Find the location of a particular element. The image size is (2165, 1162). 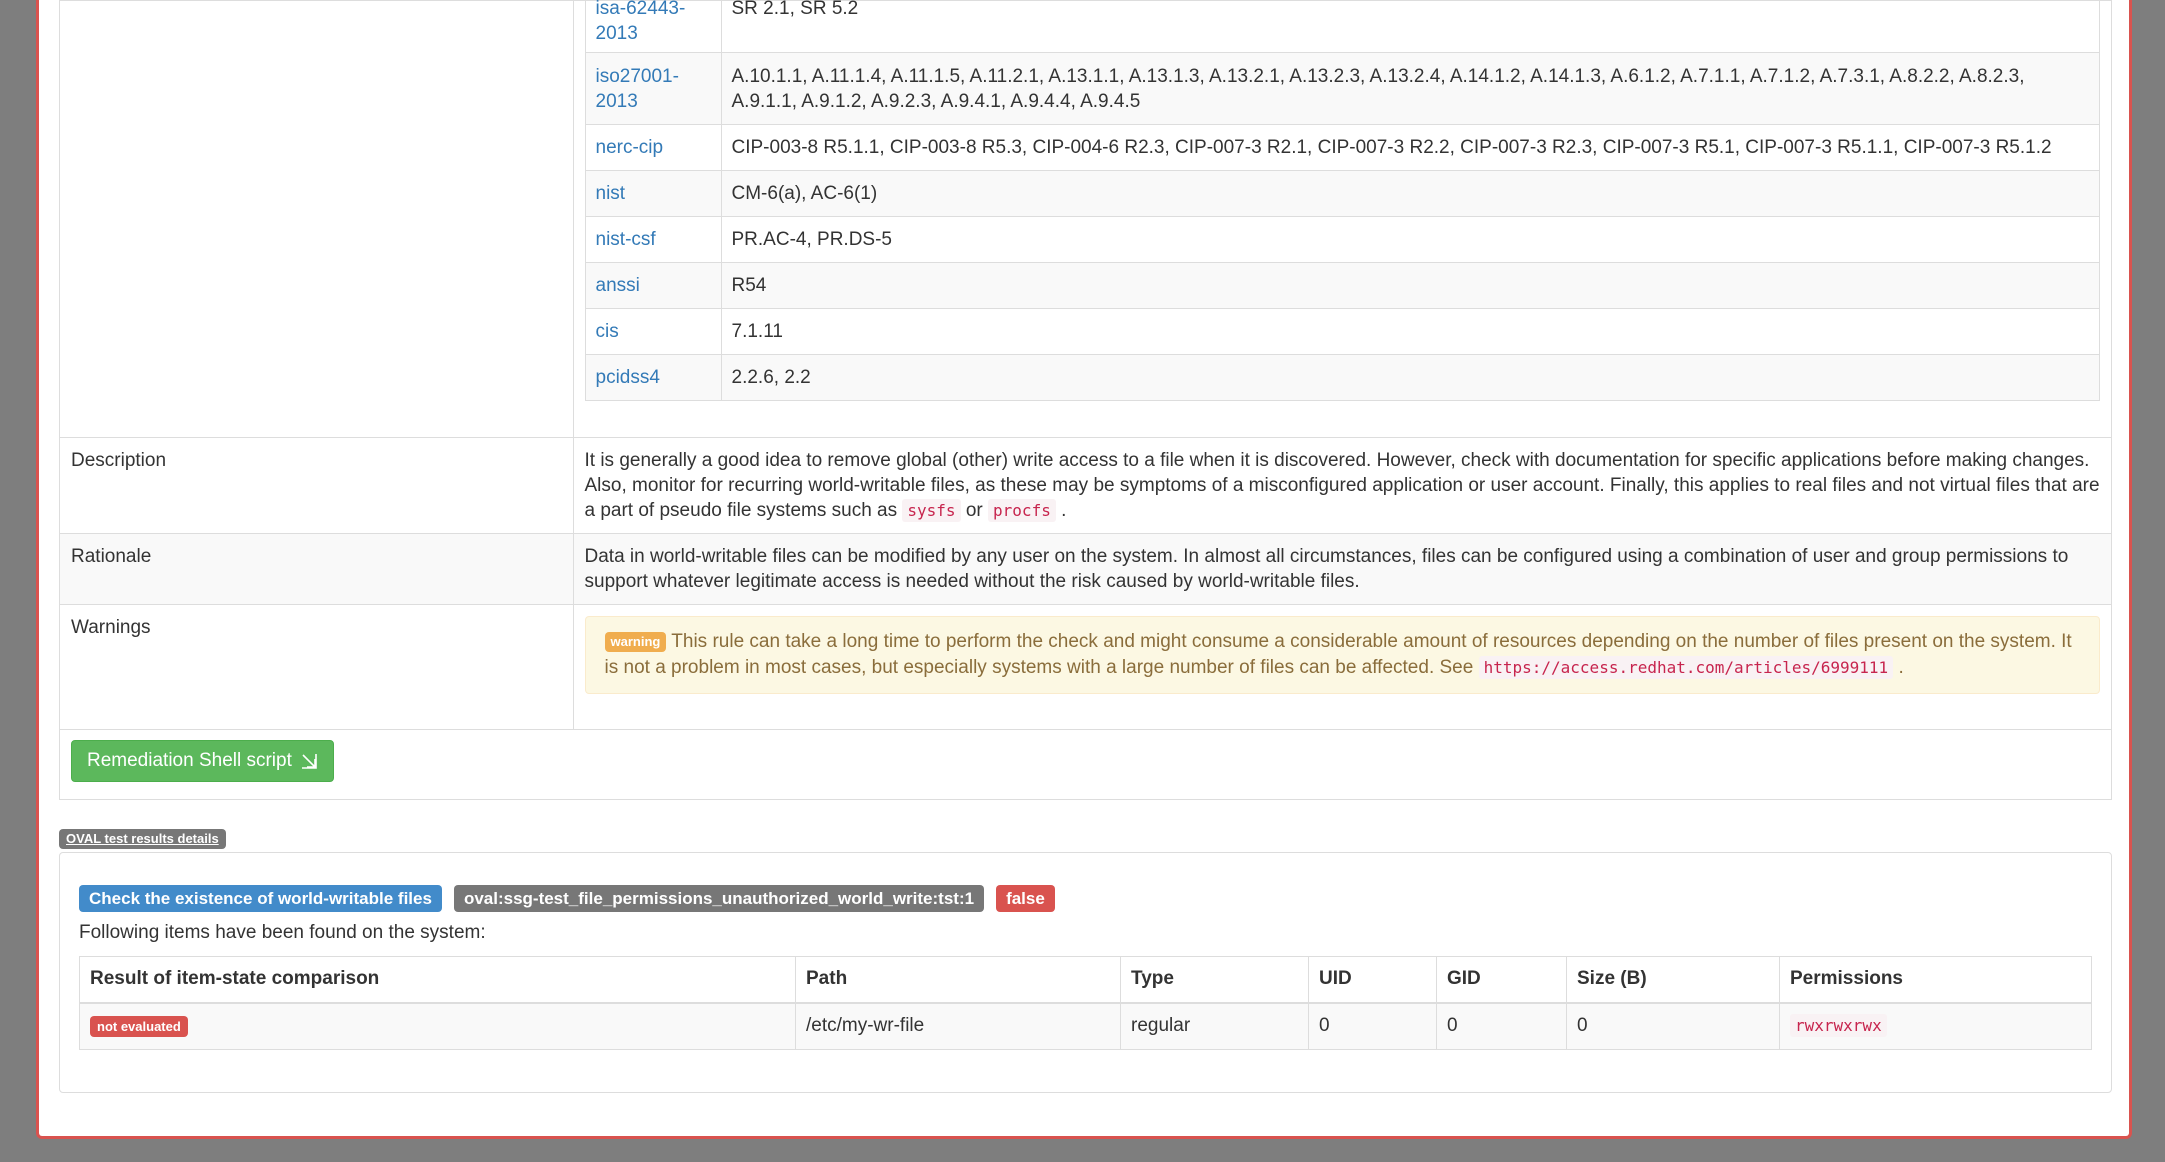

remediation-row: Remediation Shell script is located at coordinates (1085, 760).